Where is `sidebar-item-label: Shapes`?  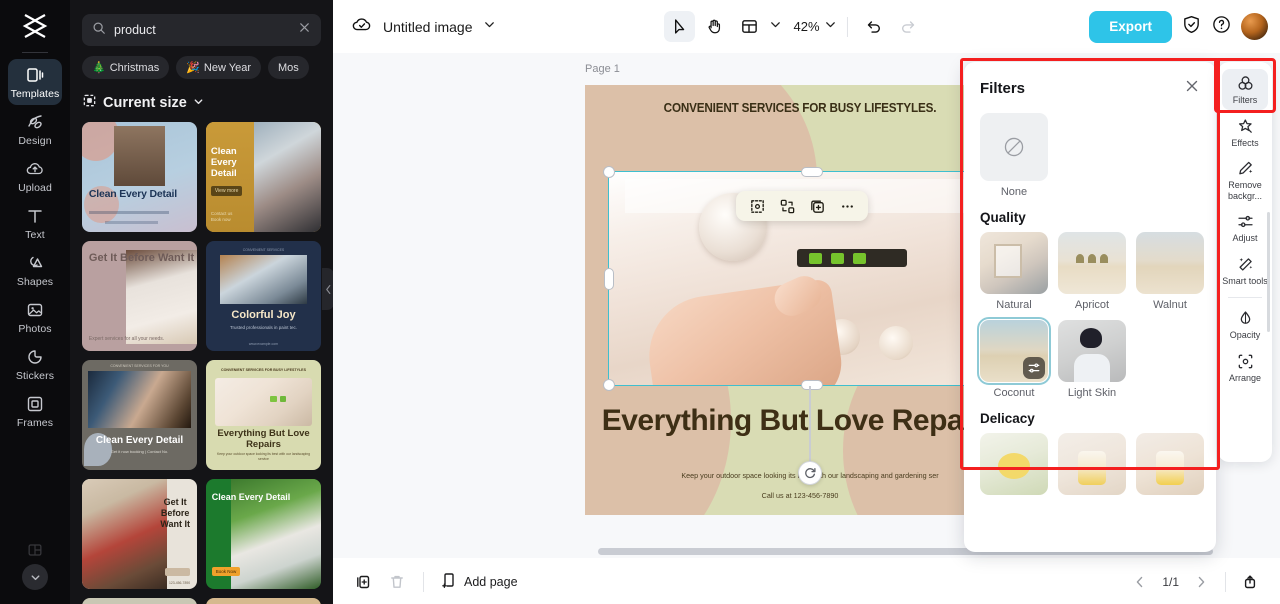 sidebar-item-label: Shapes is located at coordinates (35, 282).